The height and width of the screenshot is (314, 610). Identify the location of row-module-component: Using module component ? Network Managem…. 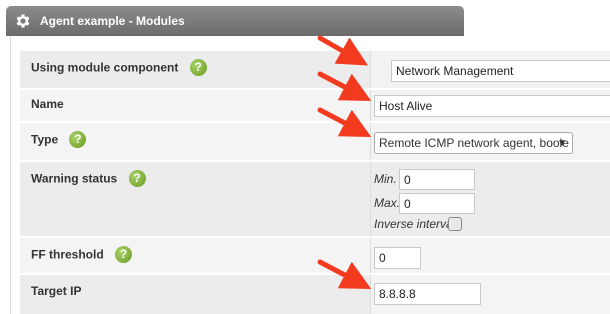
(315, 69).